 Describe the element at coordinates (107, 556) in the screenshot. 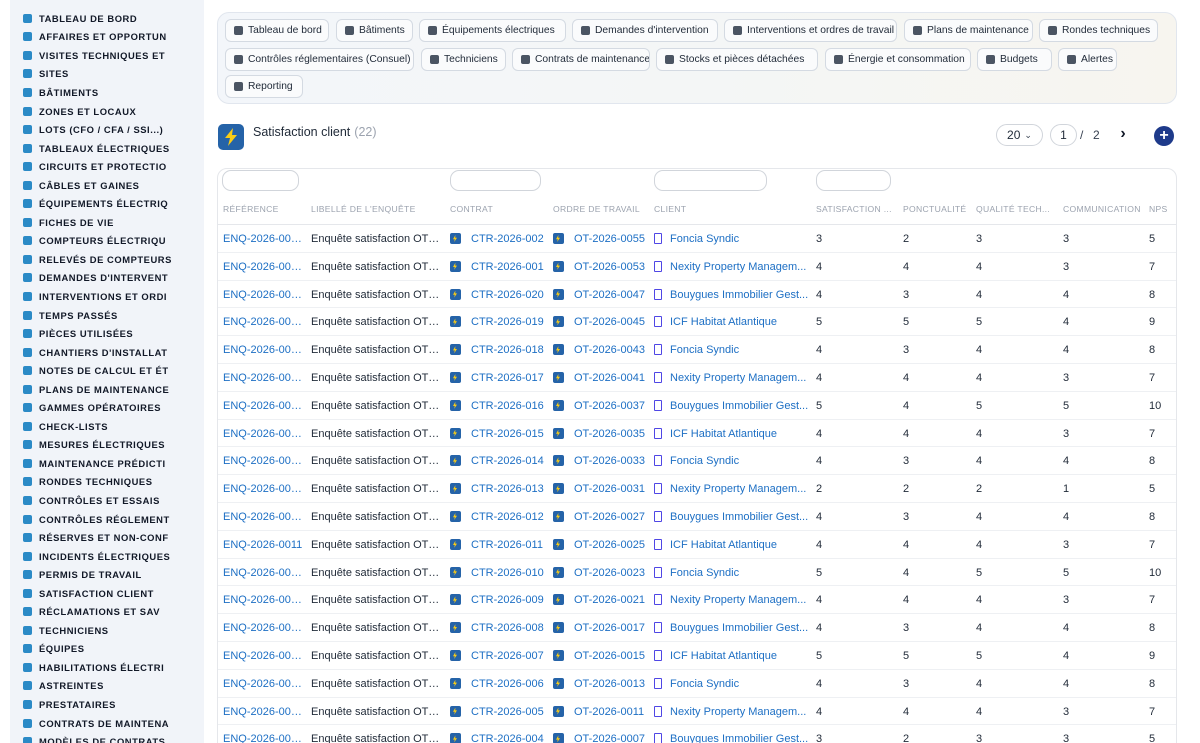

I see `sidebar-item: INCIDENTS ÉLECTRIQUES` at that location.